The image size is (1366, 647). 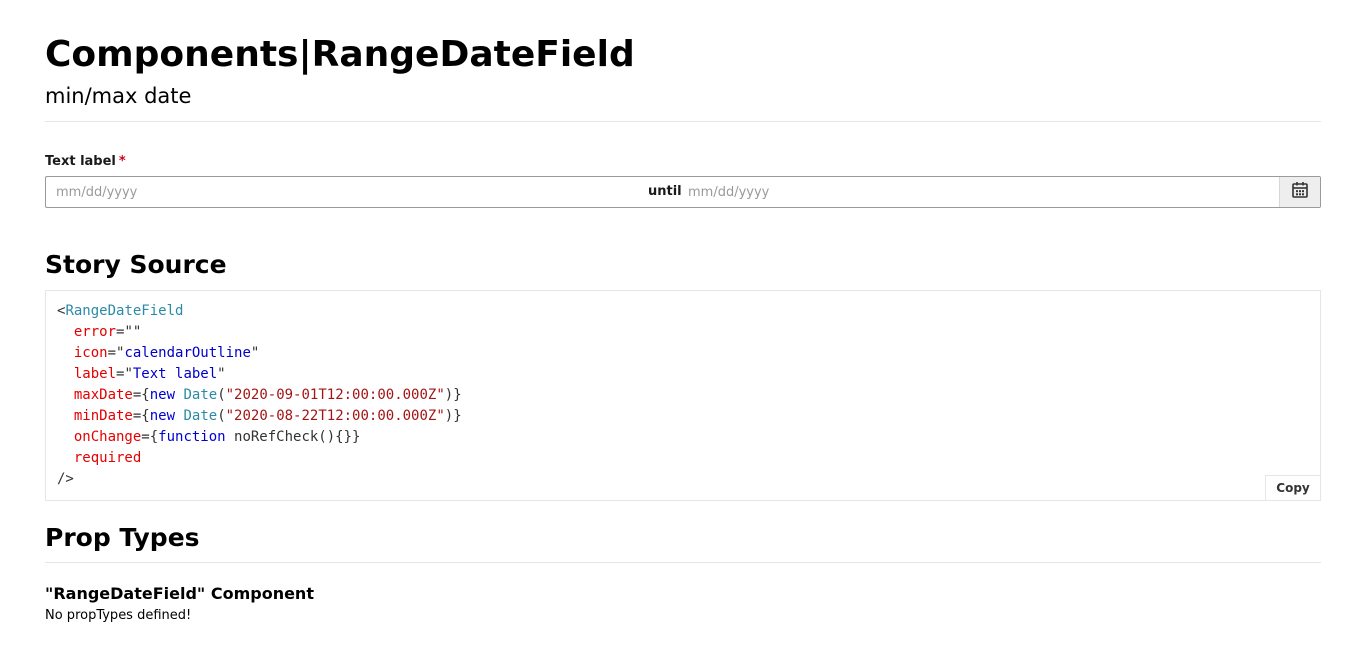 What do you see at coordinates (103, 395) in the screenshot?
I see `code-attr-maxdate: maxDate` at bounding box center [103, 395].